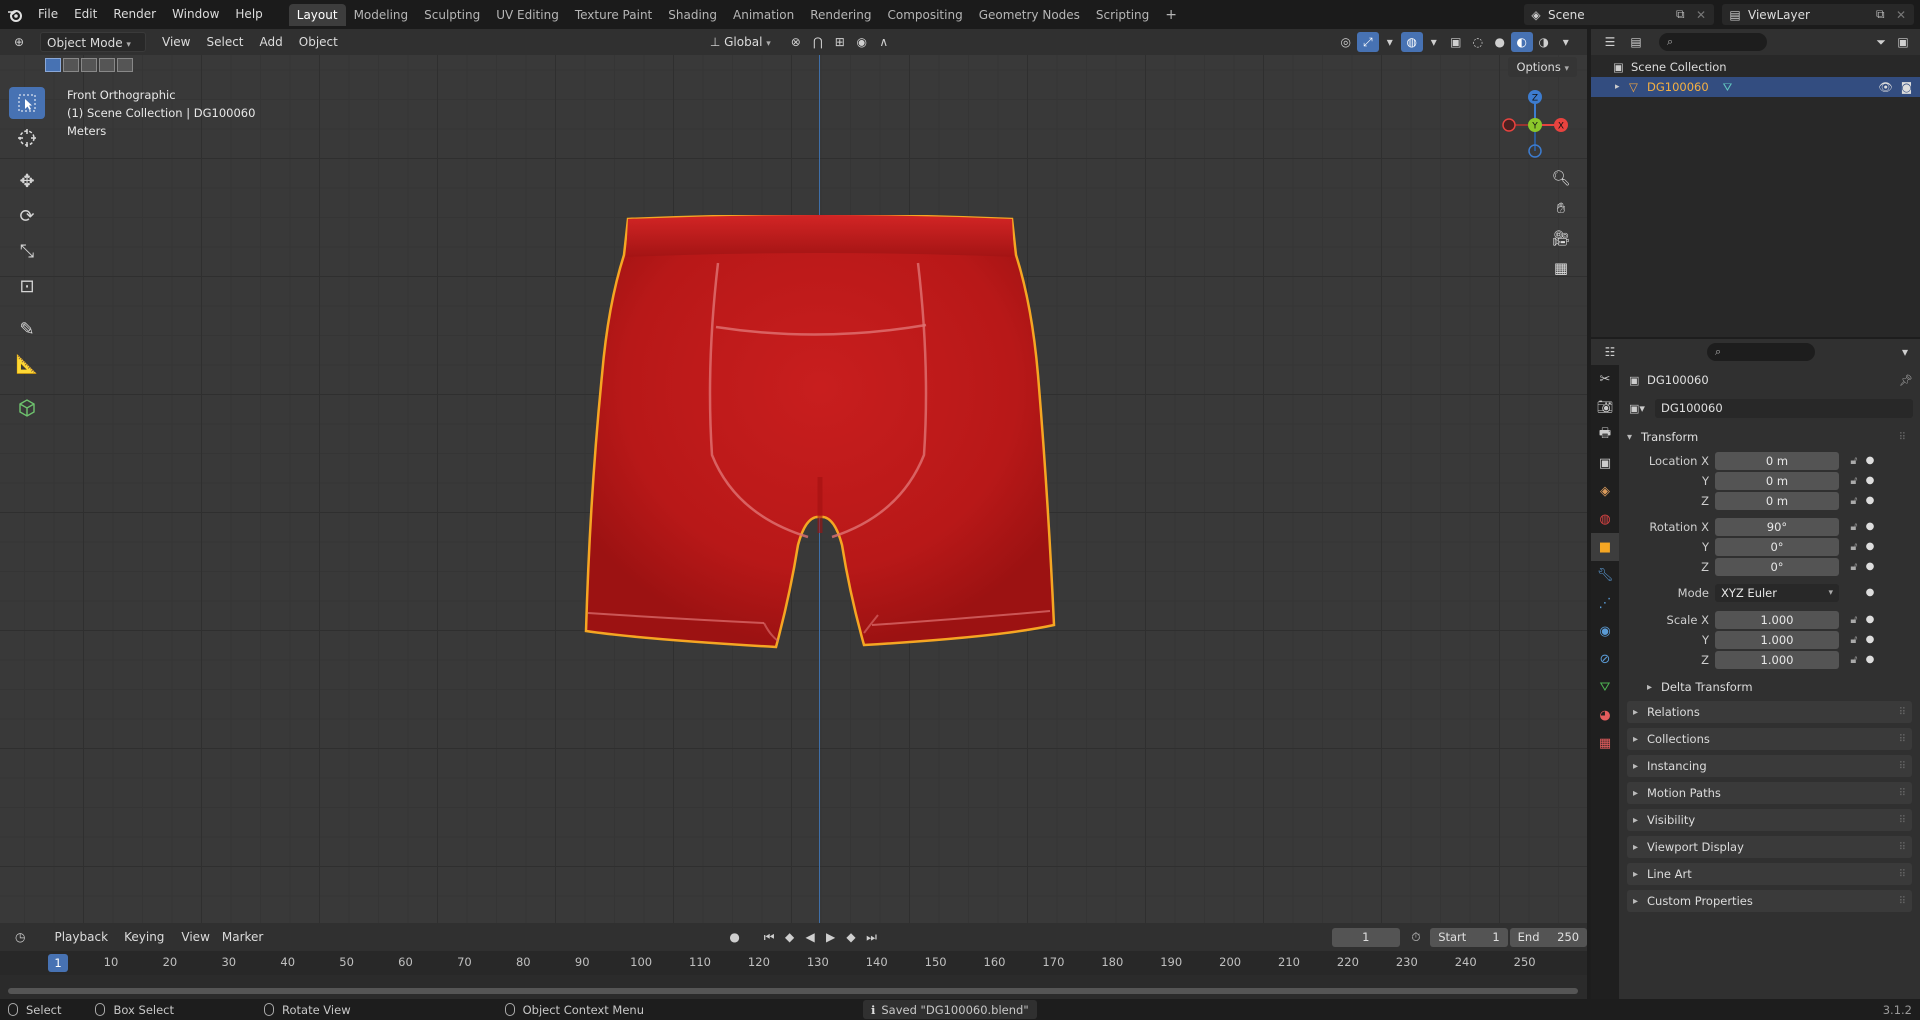 The width and height of the screenshot is (1920, 1020). I want to click on location-y-field: 0 m, so click(1777, 480).